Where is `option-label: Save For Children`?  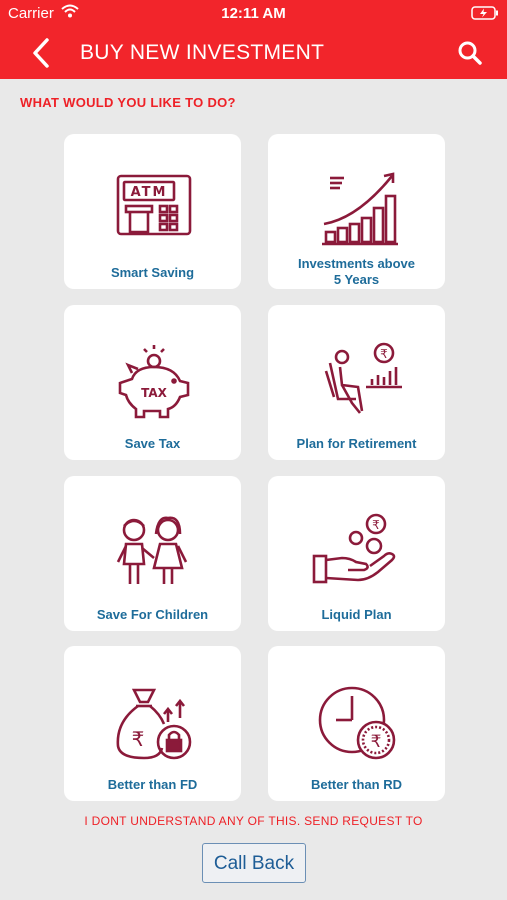
option-label: Save For Children is located at coordinates (152, 614).